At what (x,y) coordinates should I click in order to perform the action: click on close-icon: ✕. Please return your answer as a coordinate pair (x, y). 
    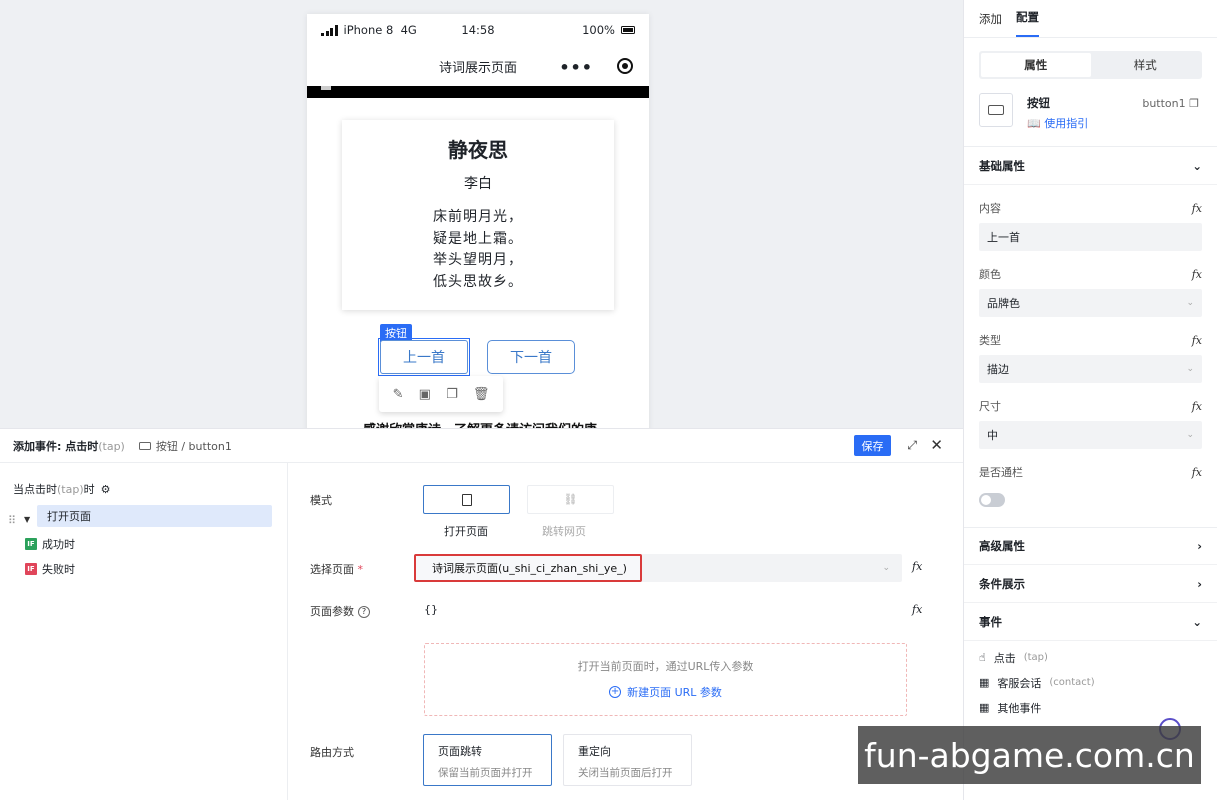
    Looking at the image, I should click on (936, 445).